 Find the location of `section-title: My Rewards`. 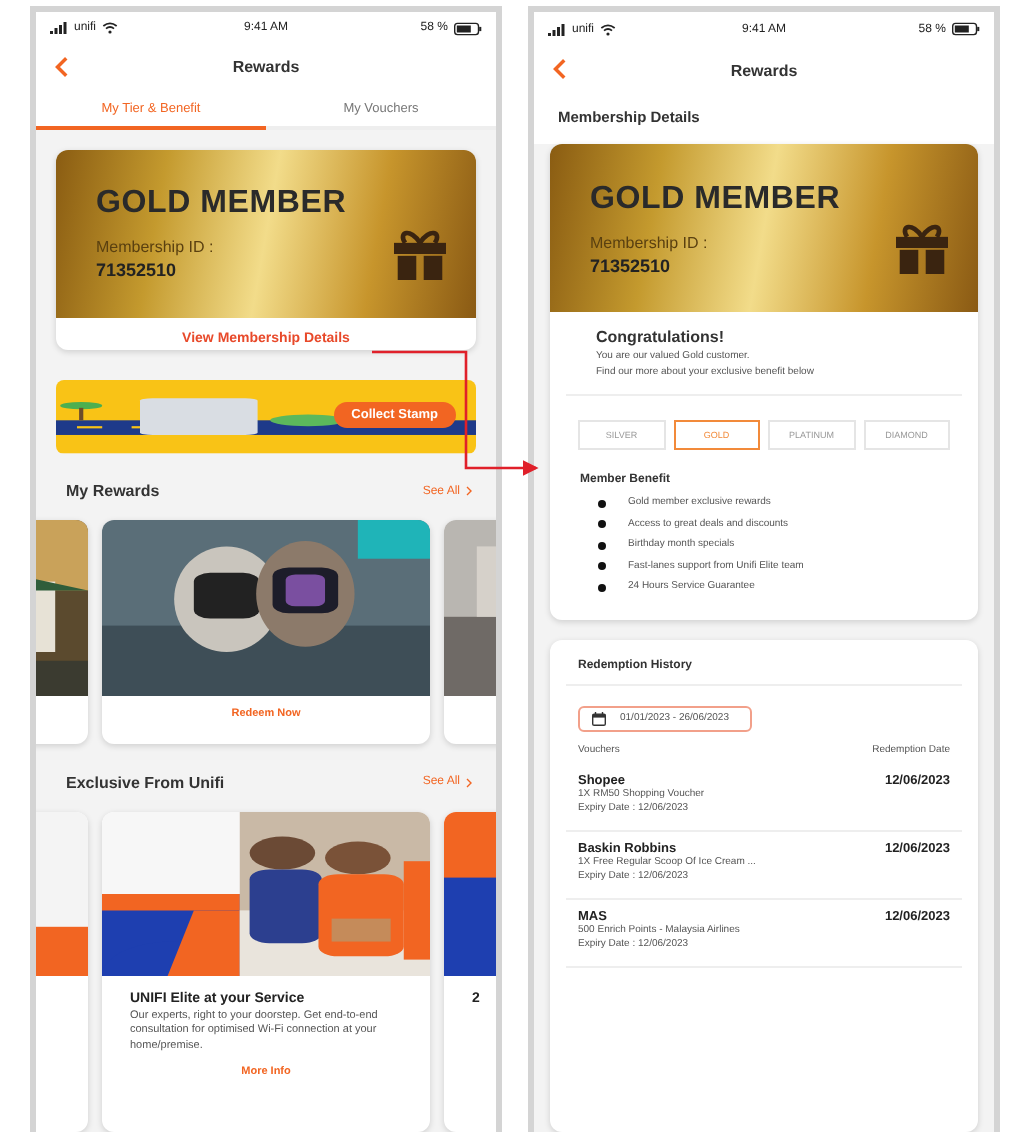

section-title: My Rewards is located at coordinates (113, 491).